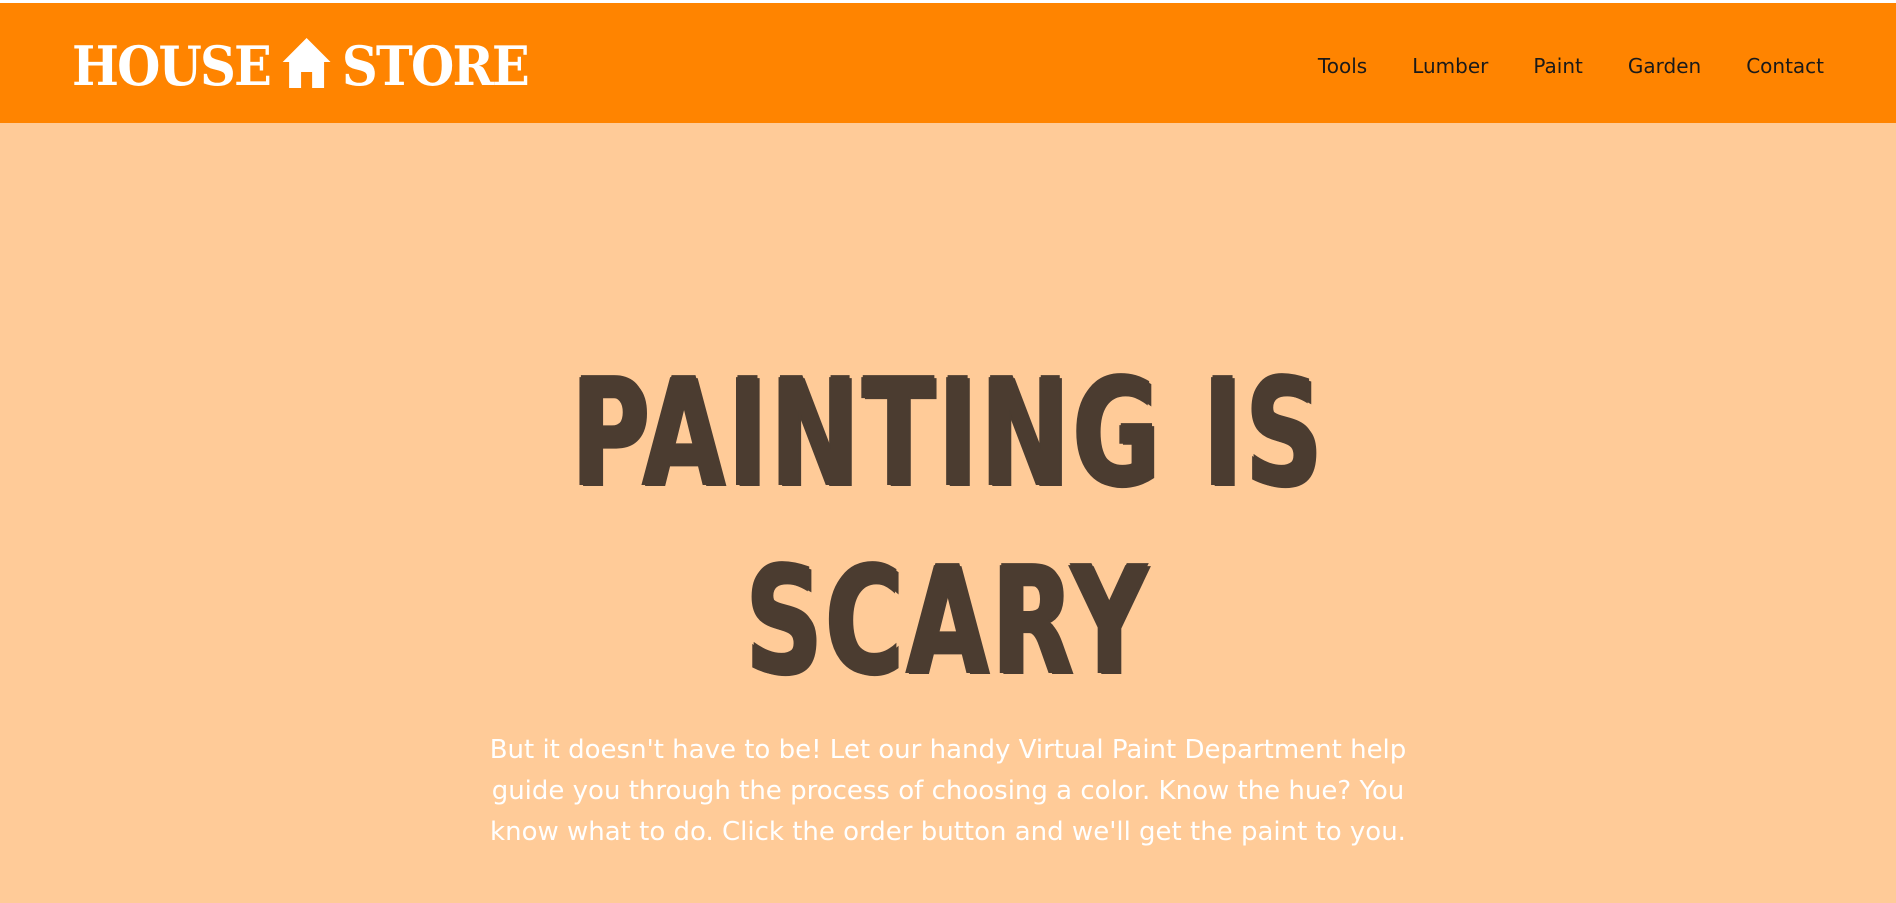 Image resolution: width=1896 pixels, height=903 pixels. I want to click on logo-text-right: STORE, so click(435, 66).